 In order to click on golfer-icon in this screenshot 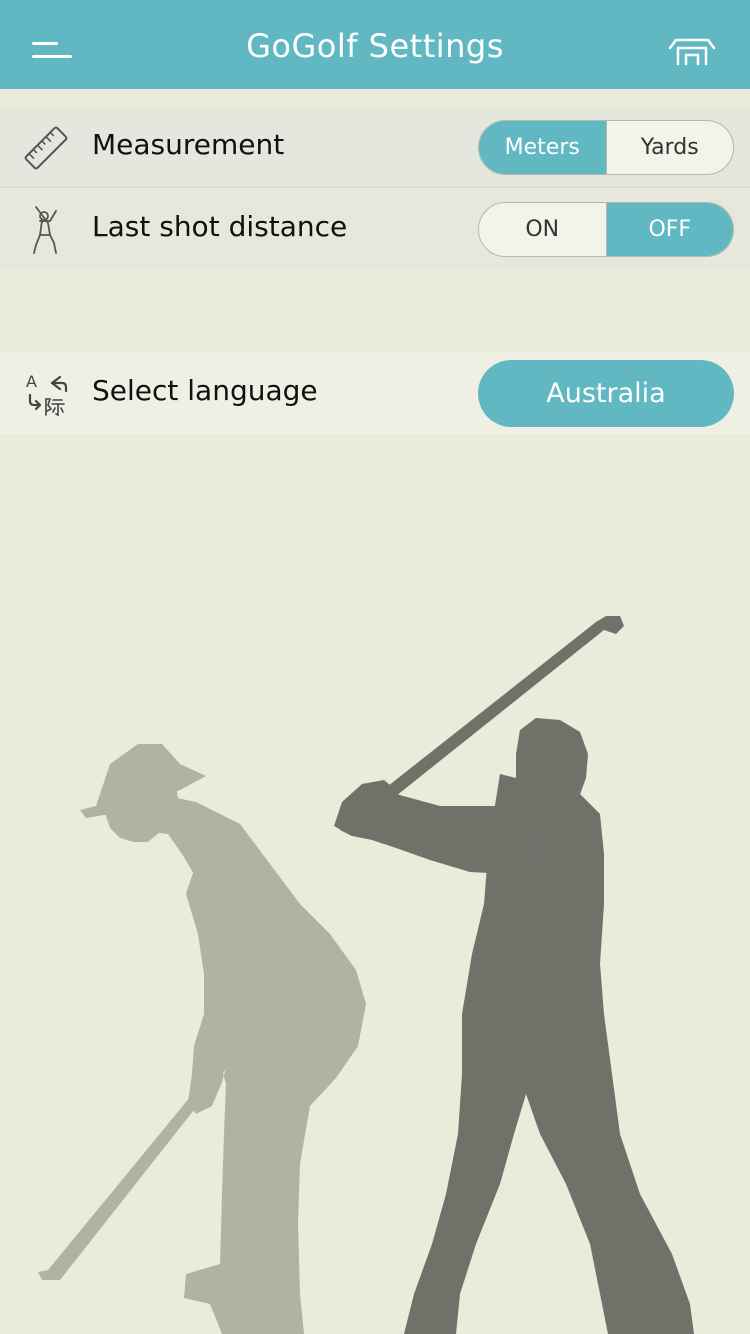, I will do `click(45, 230)`.